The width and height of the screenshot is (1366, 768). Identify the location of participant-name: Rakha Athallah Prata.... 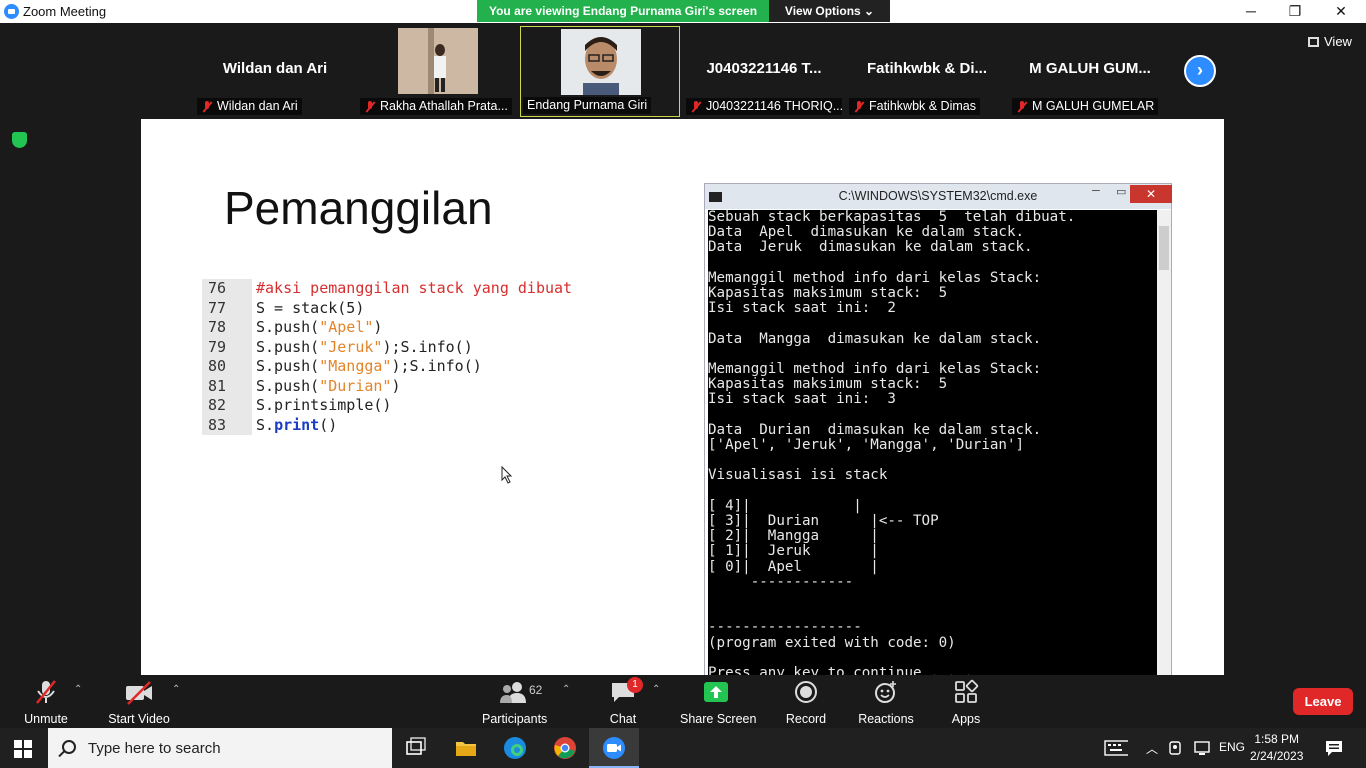
(444, 106).